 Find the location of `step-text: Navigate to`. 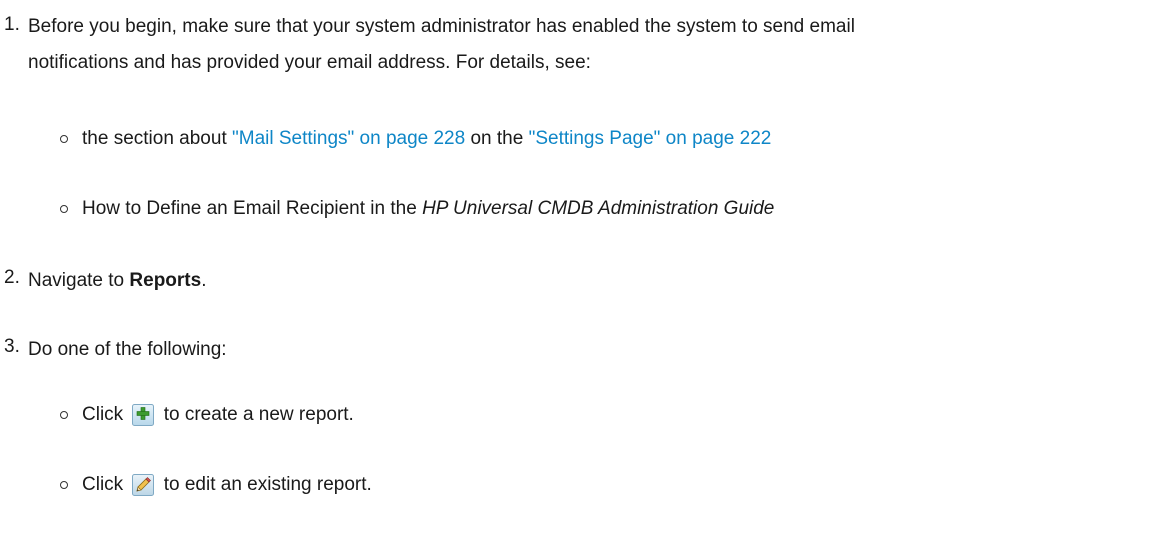

step-text: Navigate to is located at coordinates (79, 280).